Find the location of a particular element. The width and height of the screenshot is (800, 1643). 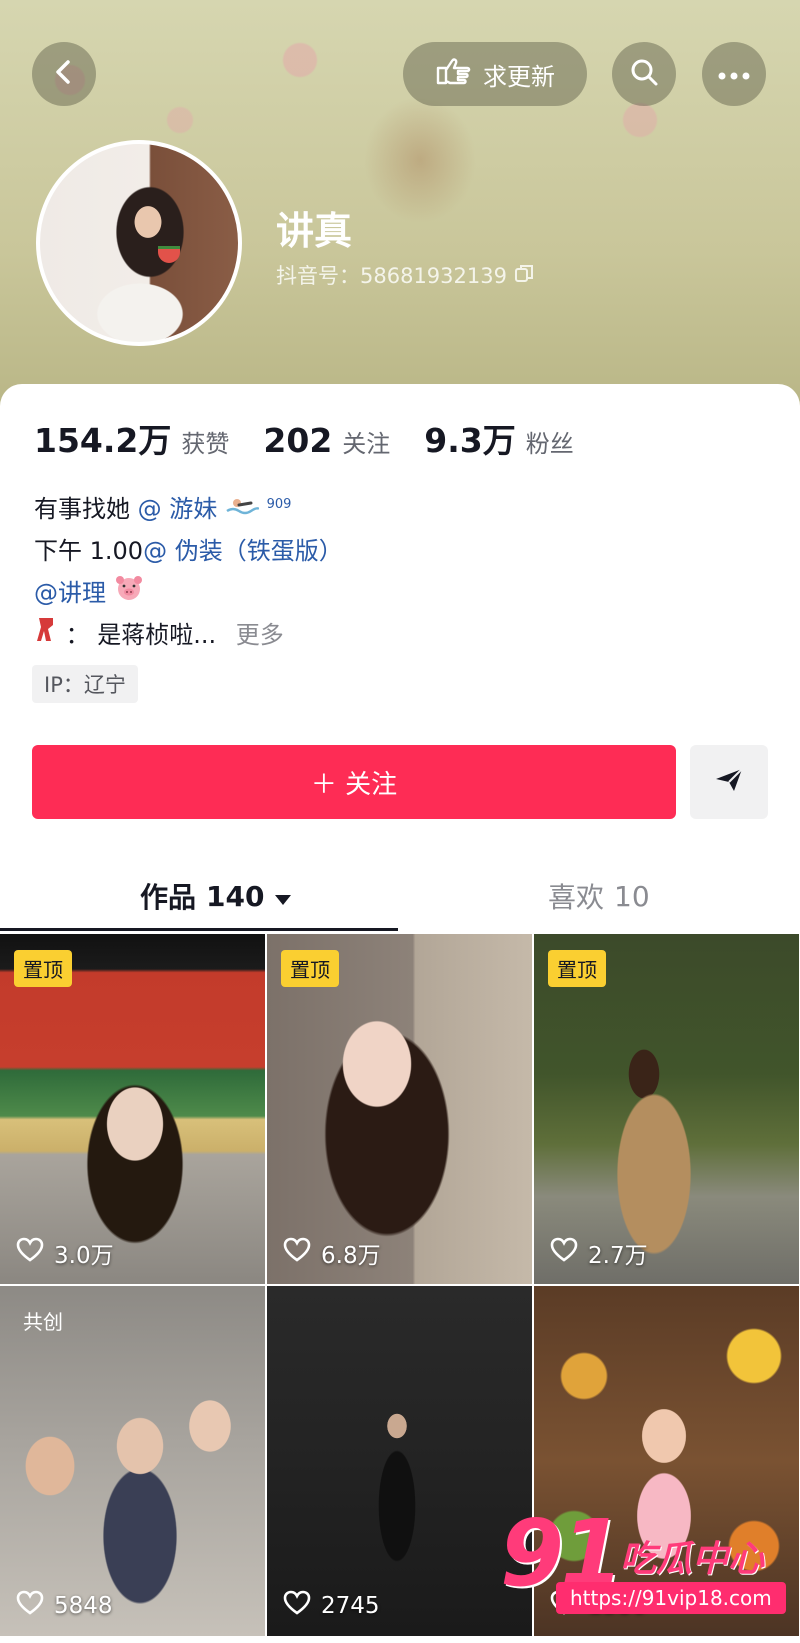

more-button is located at coordinates (734, 74).